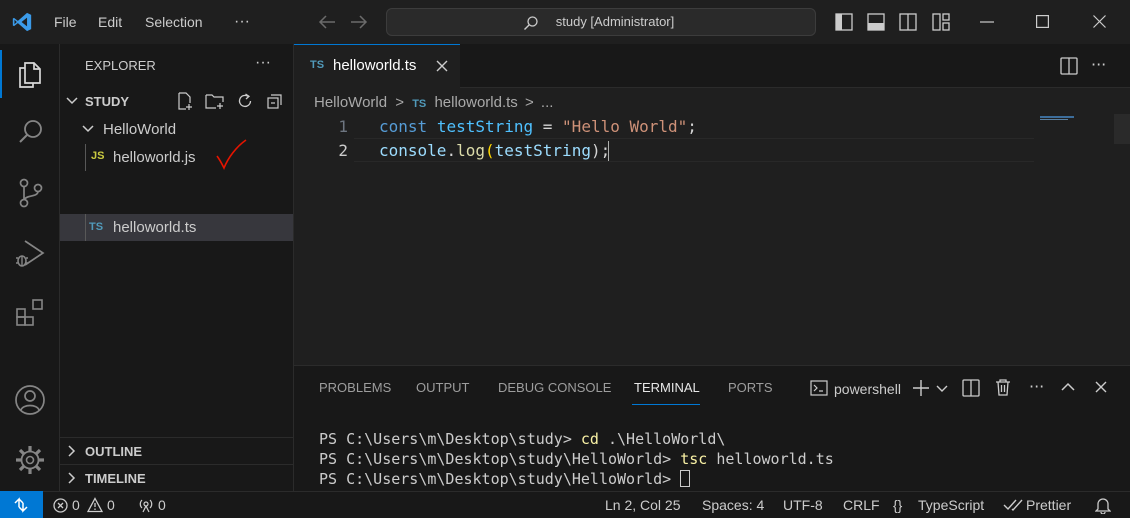 The width and height of the screenshot is (1130, 518). I want to click on refresh-explorer-icon, so click(245, 101).